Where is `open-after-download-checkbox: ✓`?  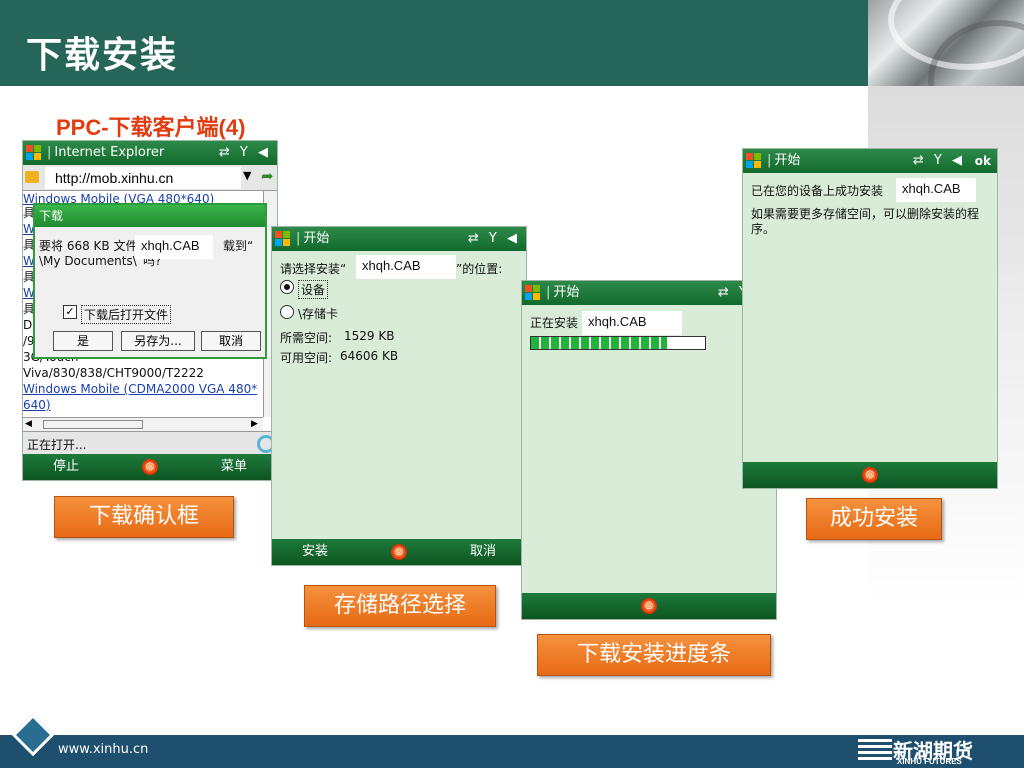
open-after-download-checkbox: ✓ is located at coordinates (70, 312).